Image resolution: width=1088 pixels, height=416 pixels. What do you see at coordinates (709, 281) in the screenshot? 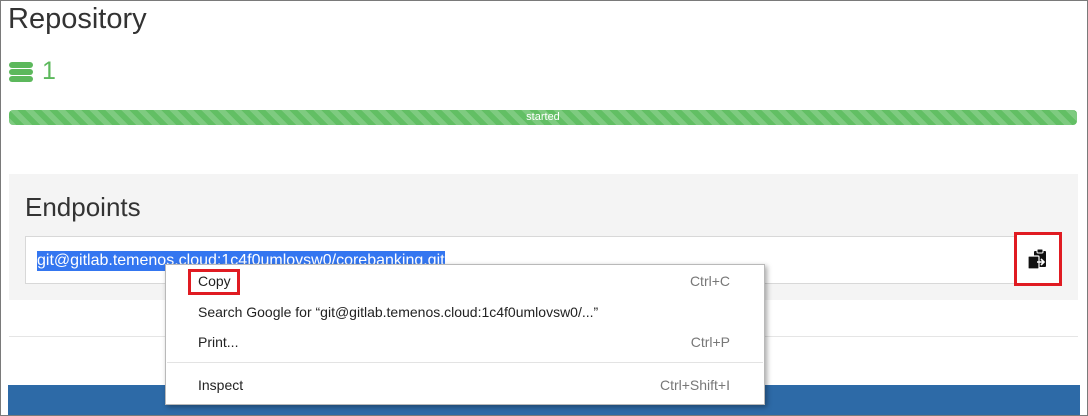
I see `menu-item-shortcut: Ctrl+C` at bounding box center [709, 281].